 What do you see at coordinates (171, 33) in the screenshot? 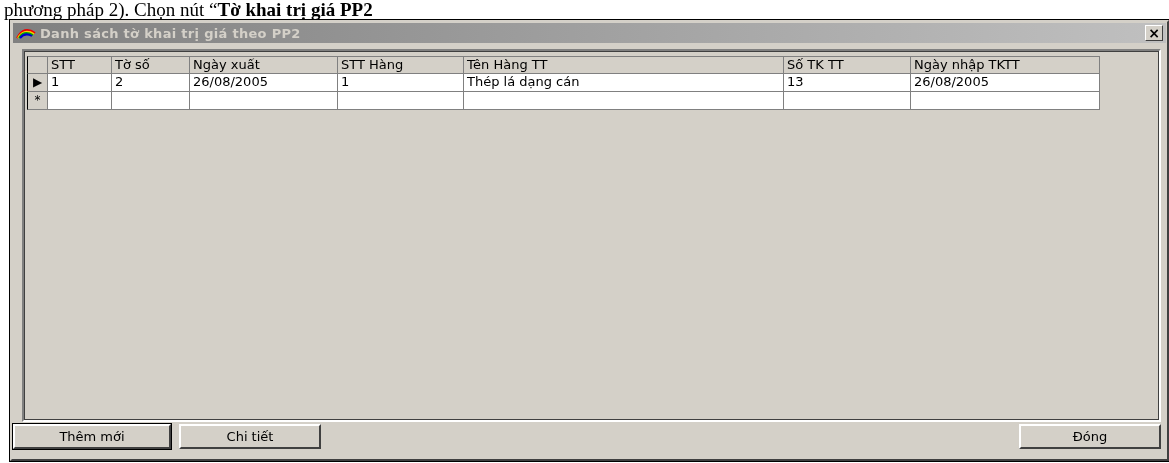
I see `window-title: Danh sách tờ khai trị giá theo PP2` at bounding box center [171, 33].